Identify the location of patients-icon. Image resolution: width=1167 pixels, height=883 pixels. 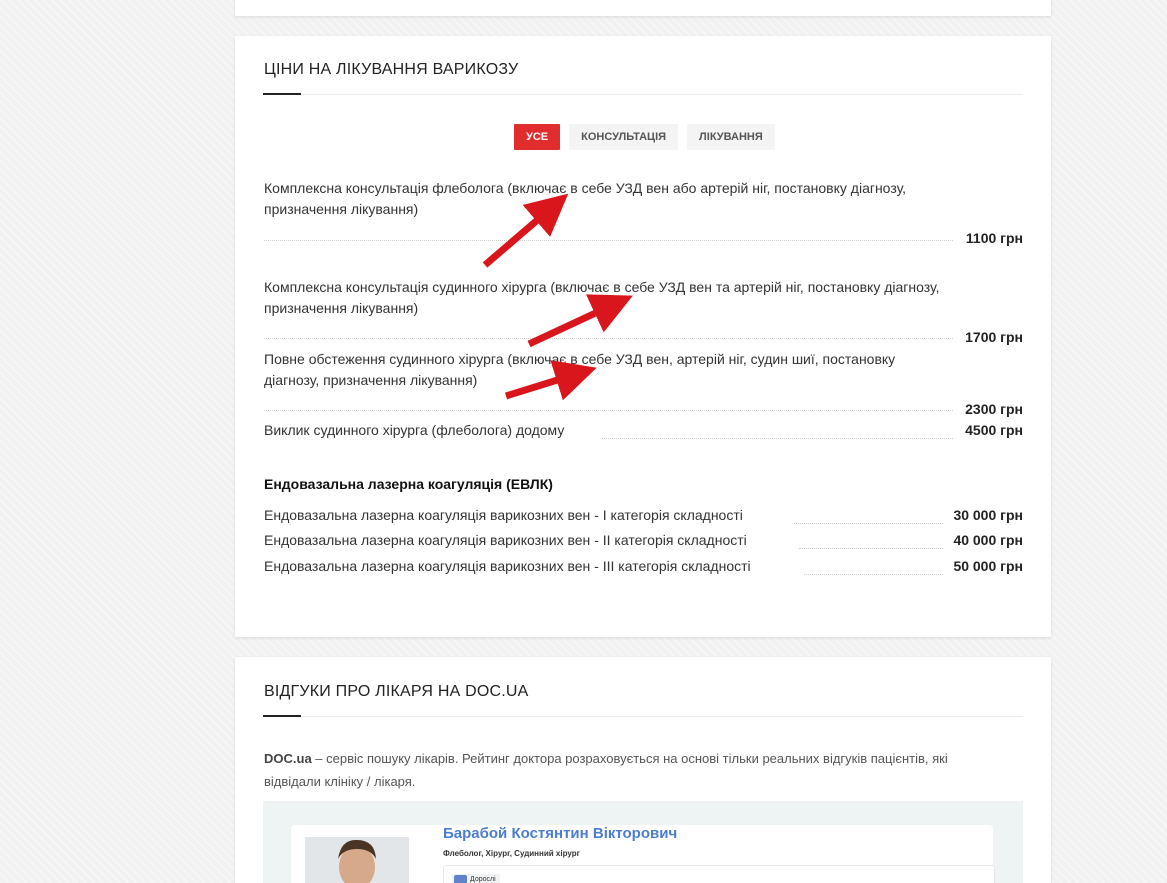
(460, 879).